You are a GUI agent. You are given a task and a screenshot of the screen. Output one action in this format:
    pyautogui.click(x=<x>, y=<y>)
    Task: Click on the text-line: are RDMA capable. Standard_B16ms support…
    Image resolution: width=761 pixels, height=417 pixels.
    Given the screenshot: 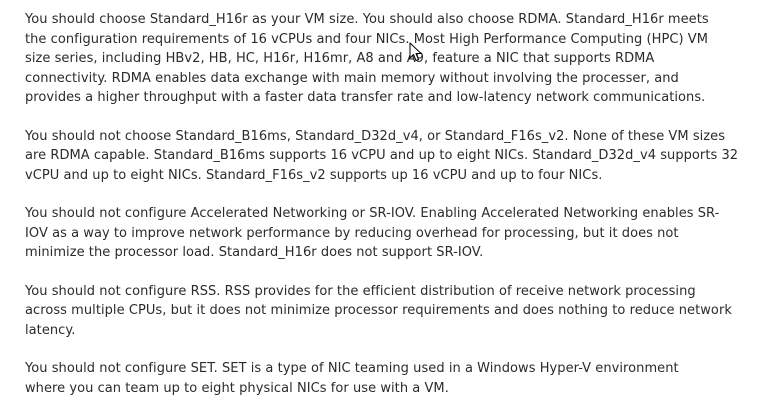 What is the action you would take?
    pyautogui.click(x=382, y=155)
    